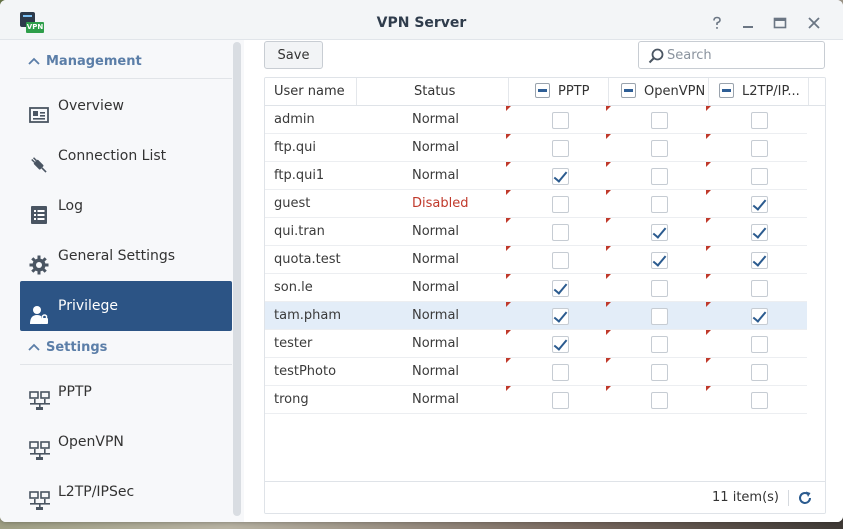 The image size is (843, 529). I want to click on column-header-openvpn: OpenVPN, so click(663, 91).